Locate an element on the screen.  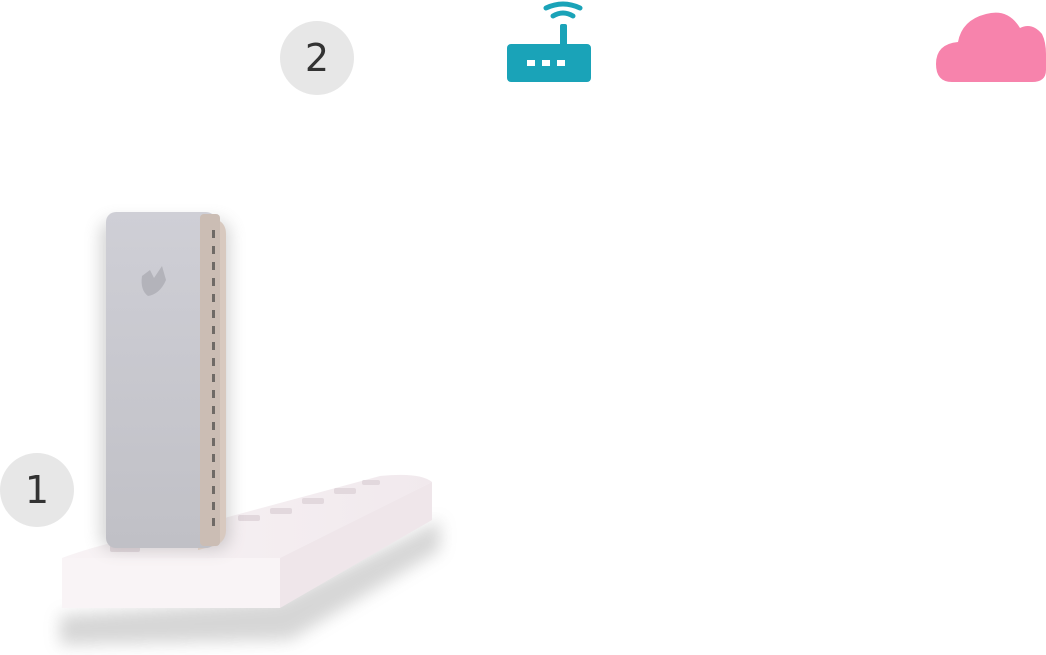
router-wifi-icon is located at coordinates (549, 41).